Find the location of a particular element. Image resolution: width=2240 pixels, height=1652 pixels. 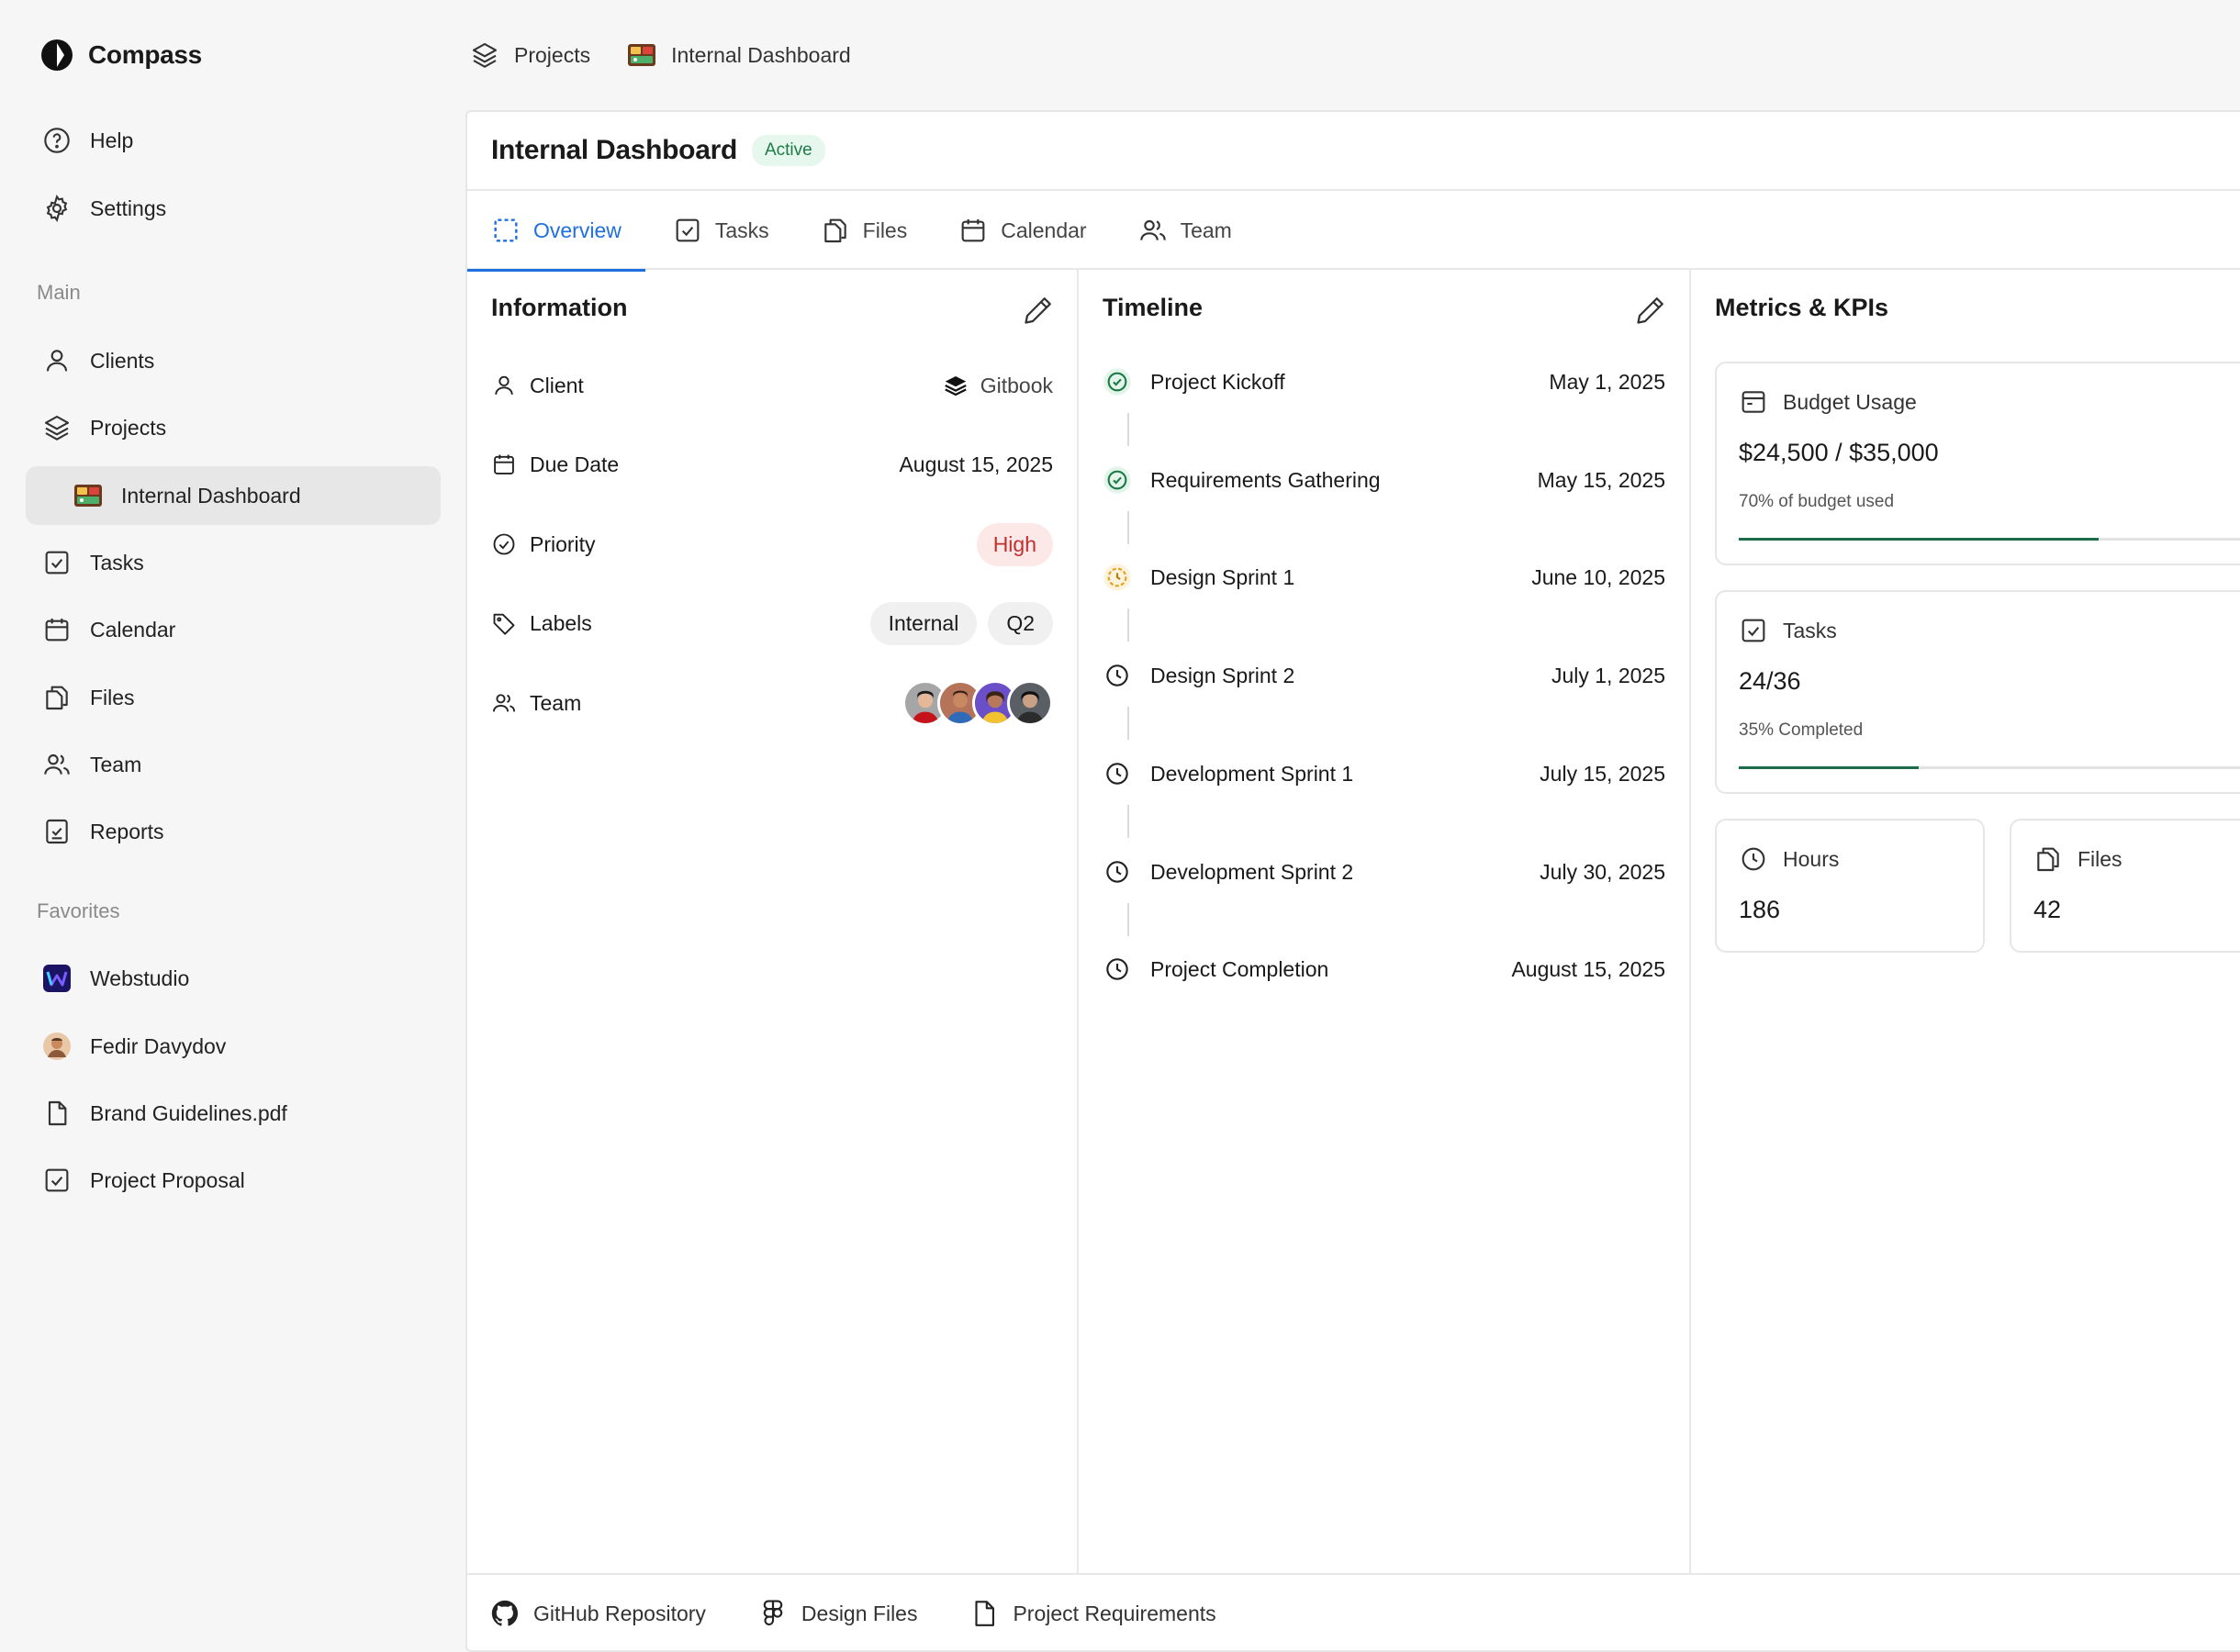

sidebar-item-files: Files is located at coordinates (233, 697).